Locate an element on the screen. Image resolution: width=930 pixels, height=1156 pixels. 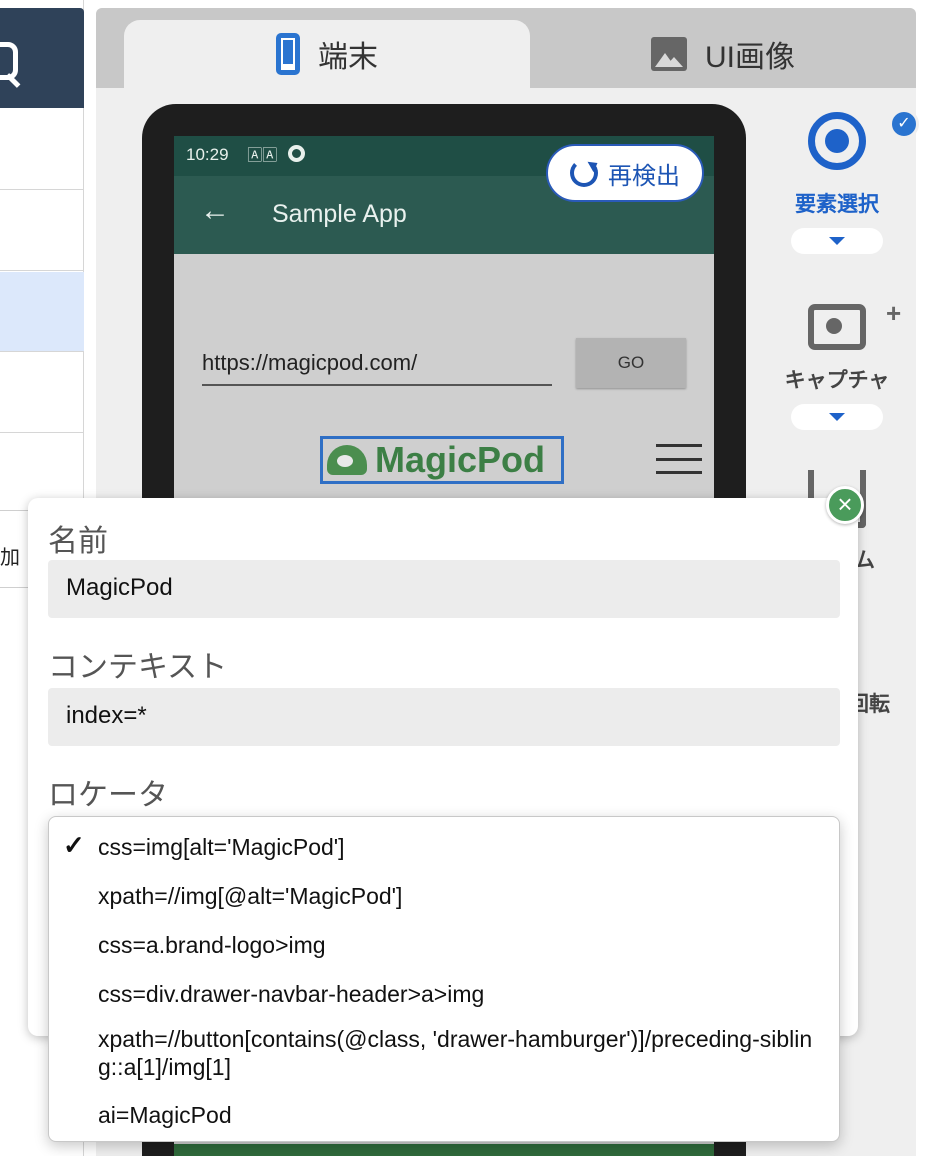
left-panel-header is located at coordinates (42, 58).